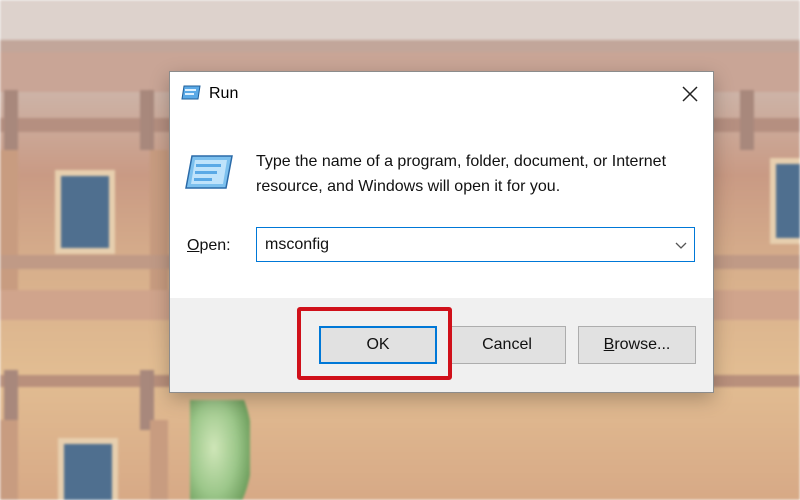  Describe the element at coordinates (378, 345) in the screenshot. I see `ok-button: OK` at that location.